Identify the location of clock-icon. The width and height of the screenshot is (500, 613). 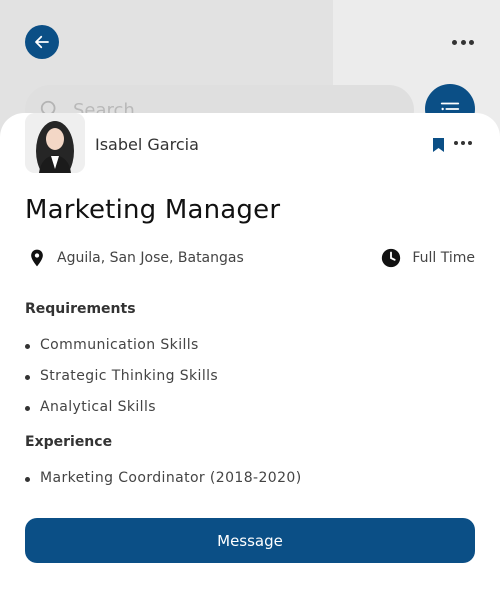
(391, 258).